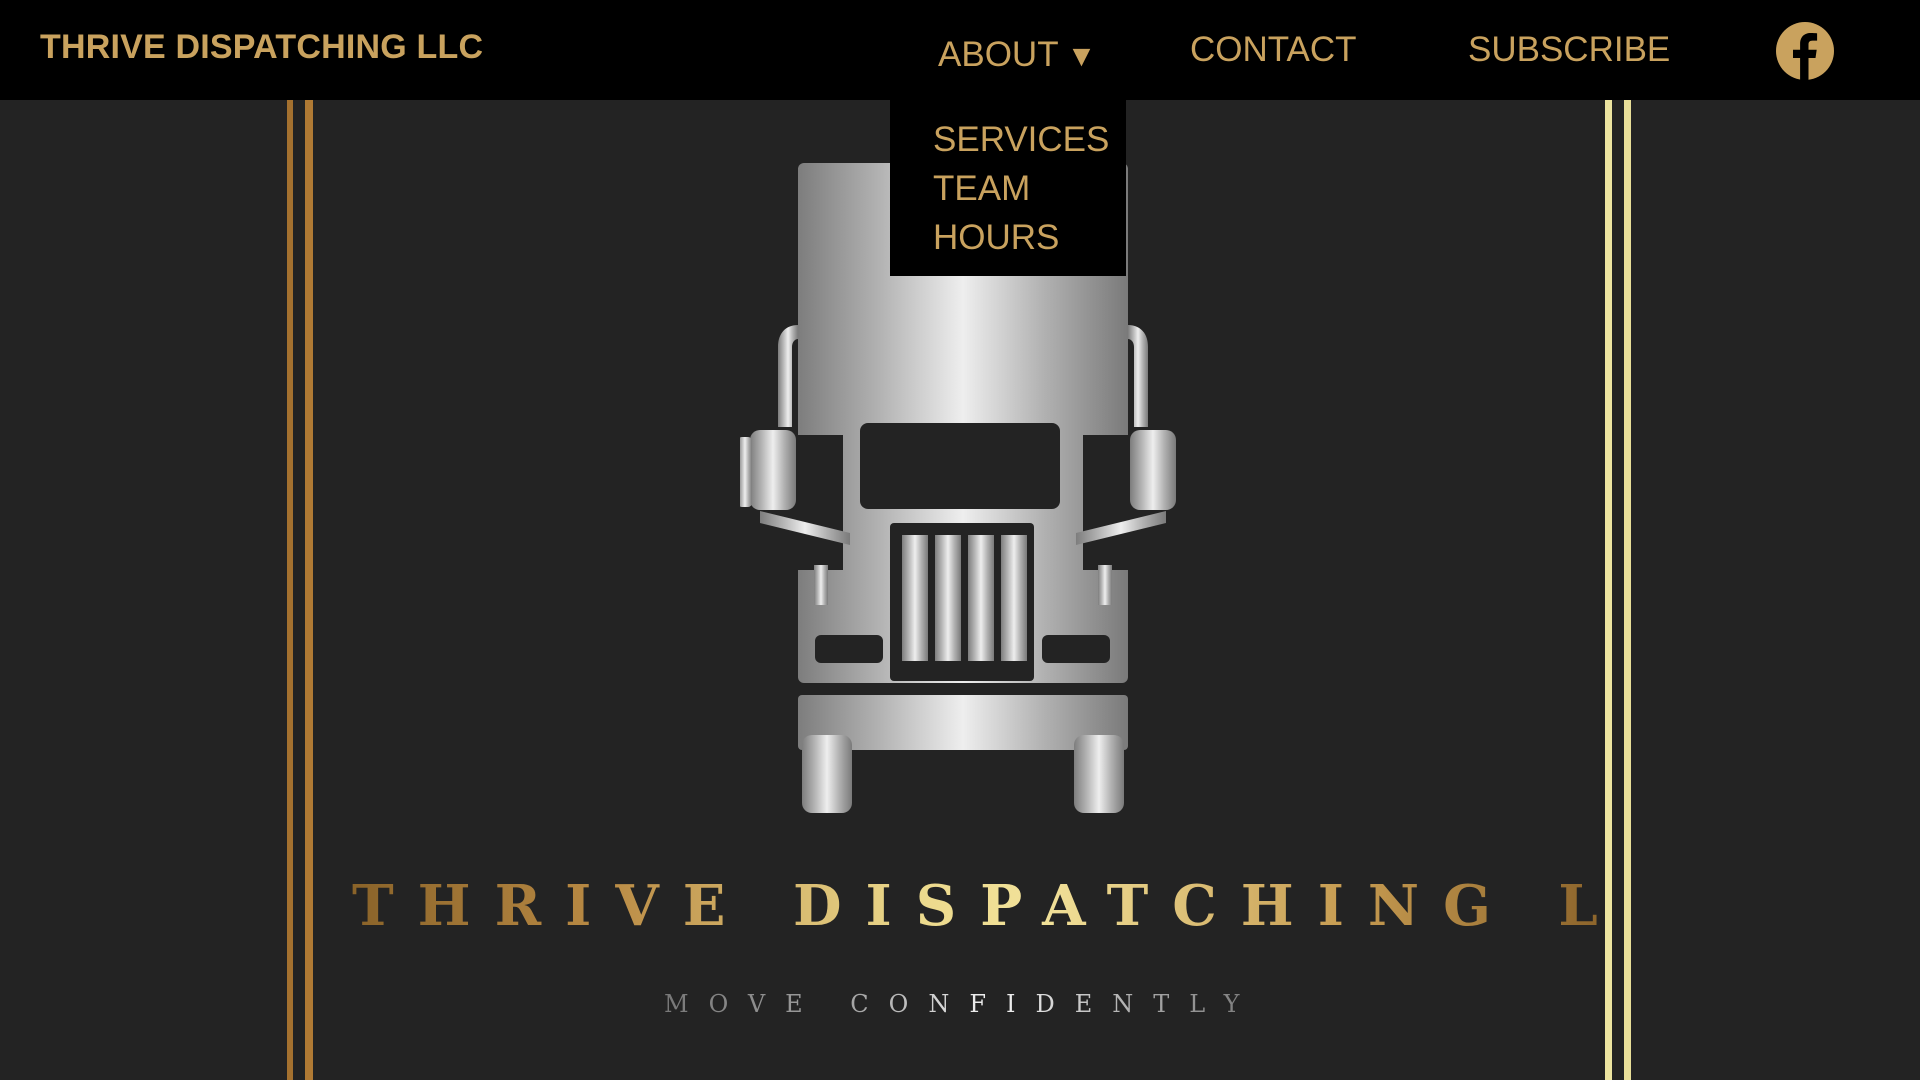 The width and height of the screenshot is (1920, 1080). What do you see at coordinates (996, 238) in the screenshot?
I see `dropdown-item-hours: HOURS` at bounding box center [996, 238].